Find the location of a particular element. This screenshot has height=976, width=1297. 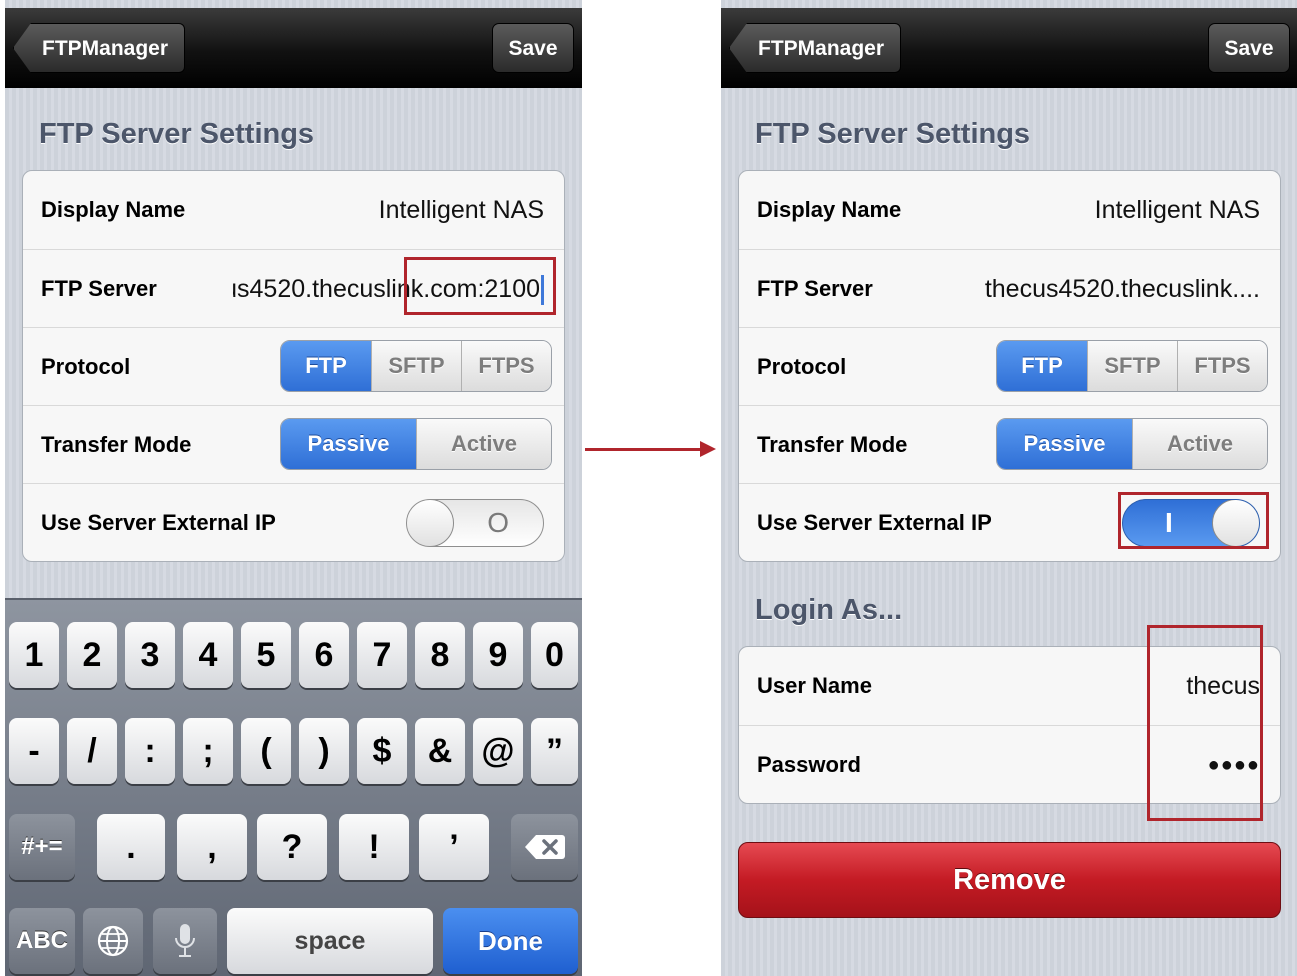

key-at: @ is located at coordinates (498, 751).